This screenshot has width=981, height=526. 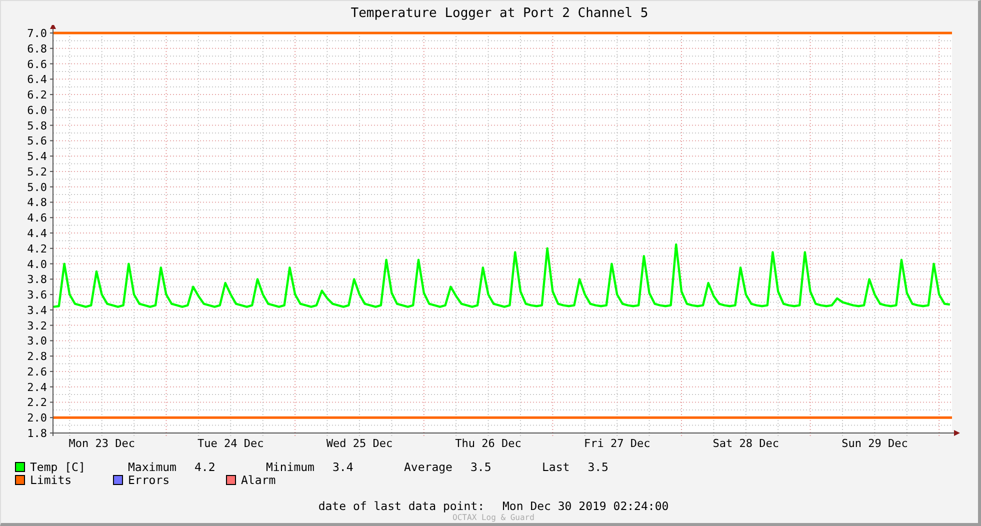 What do you see at coordinates (149, 480) in the screenshot?
I see `legend-label: Errors` at bounding box center [149, 480].